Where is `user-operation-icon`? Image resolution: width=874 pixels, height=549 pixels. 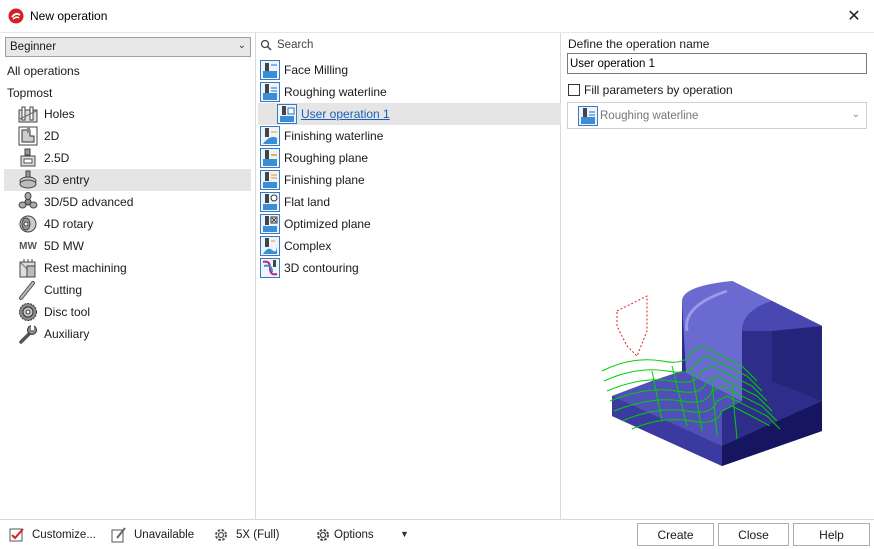 user-operation-icon is located at coordinates (287, 114).